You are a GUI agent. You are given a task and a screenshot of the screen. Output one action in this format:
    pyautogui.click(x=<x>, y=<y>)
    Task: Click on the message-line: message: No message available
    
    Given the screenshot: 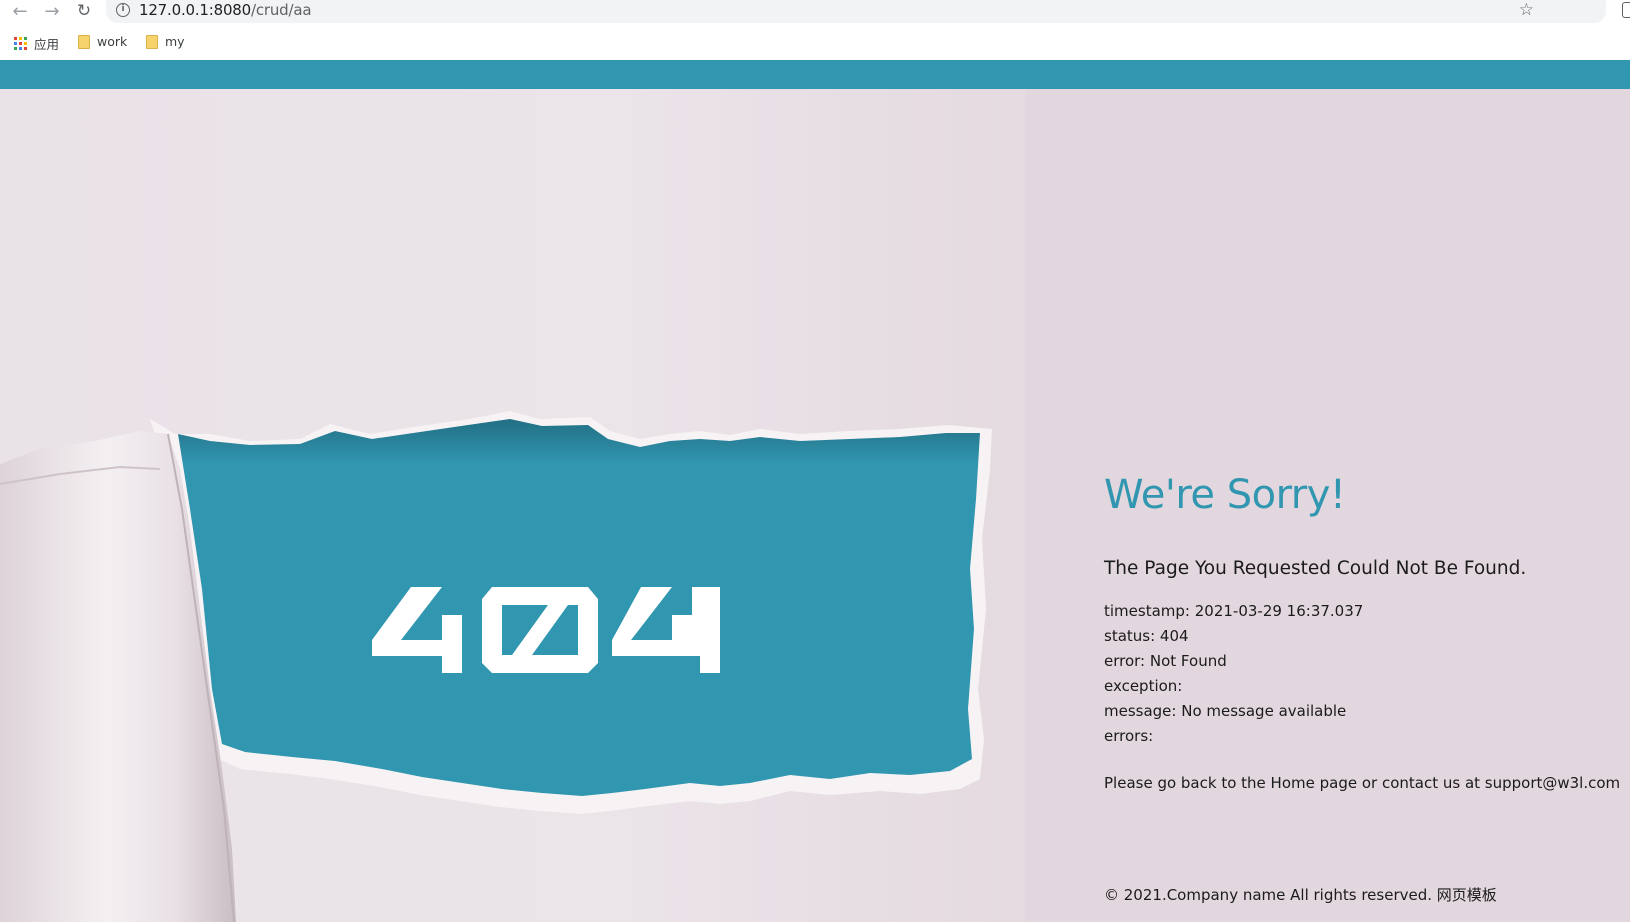 What is the action you would take?
    pyautogui.click(x=1225, y=711)
    